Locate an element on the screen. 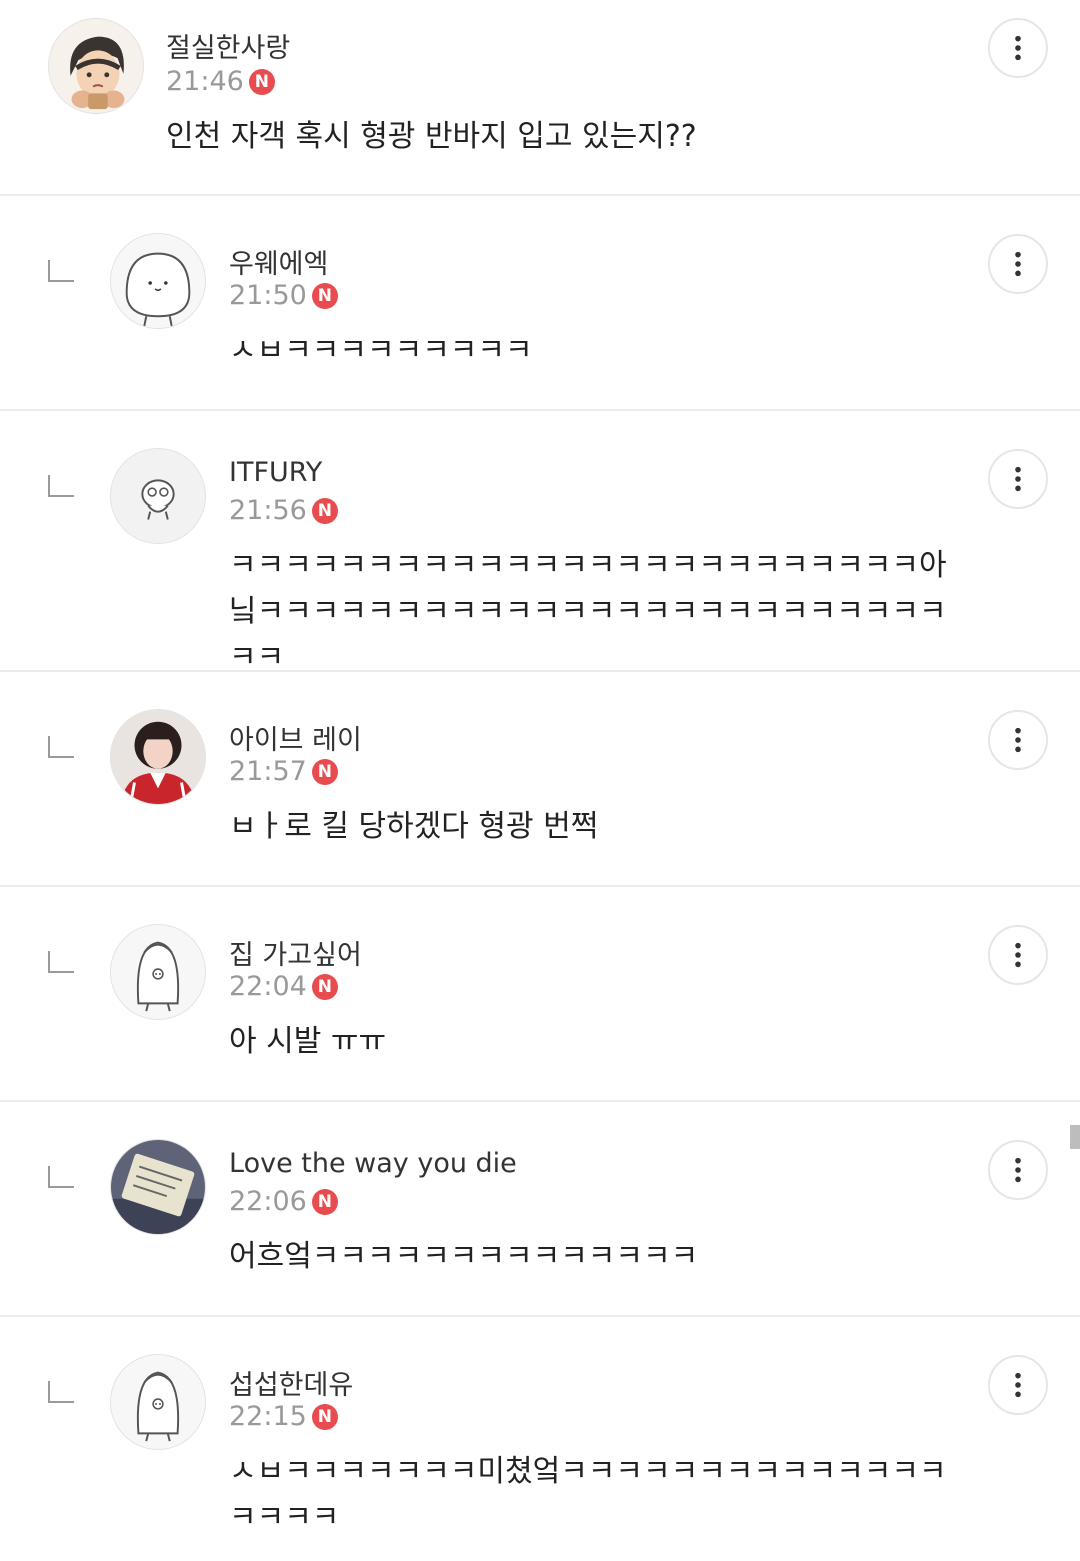 The image size is (1080, 1561). comment-time: 22:06 is located at coordinates (268, 1201).